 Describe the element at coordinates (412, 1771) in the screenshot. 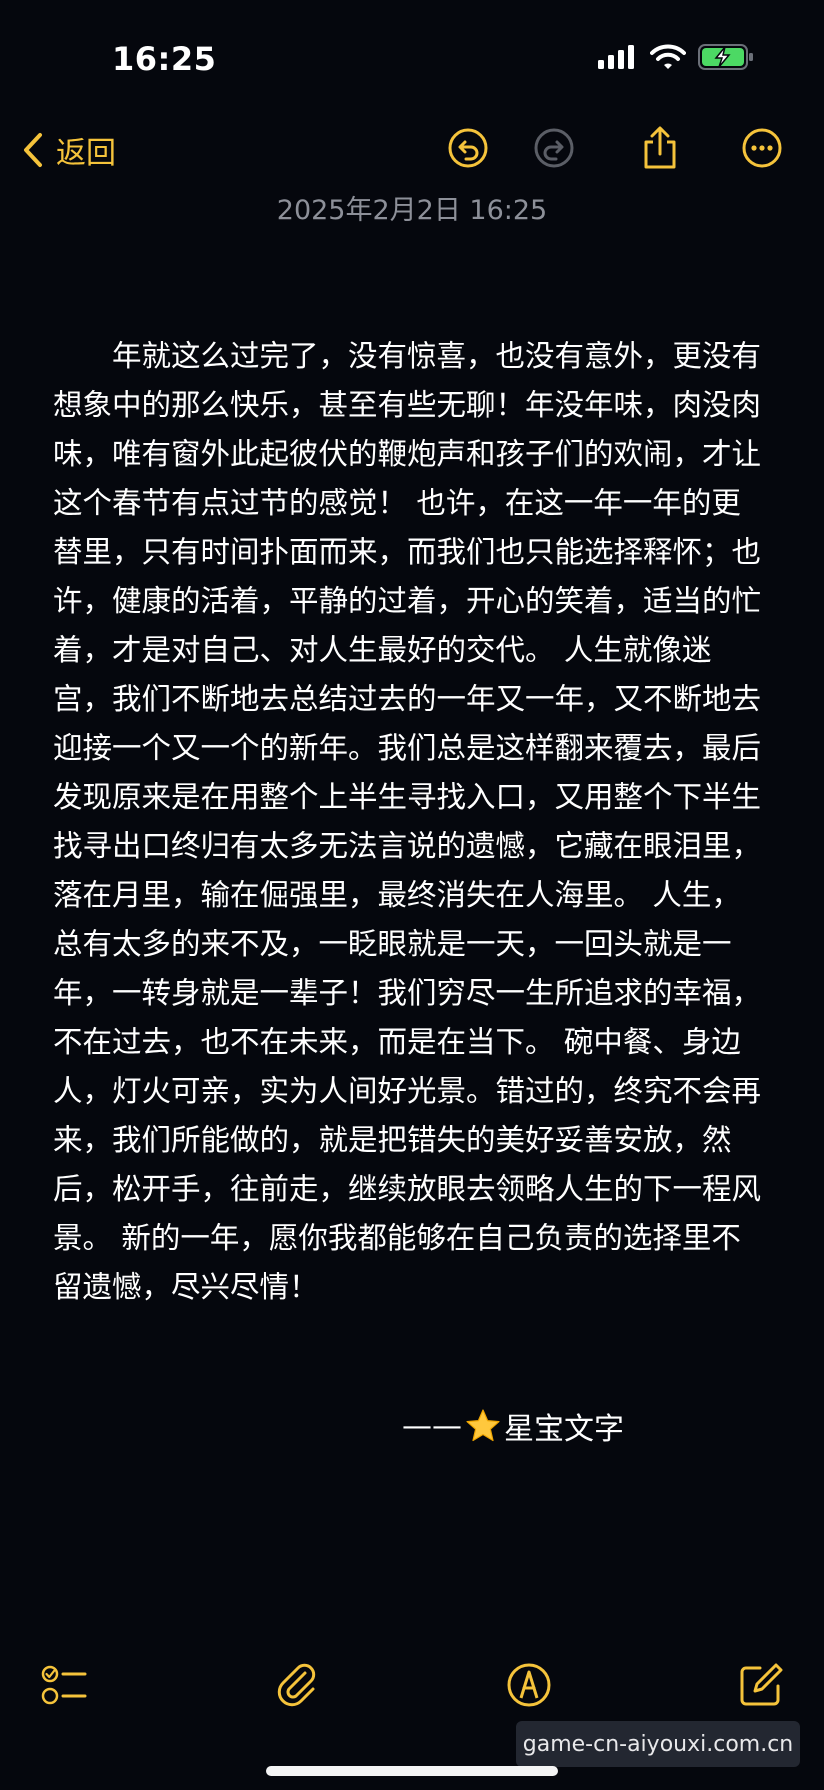

I see `home-indicator` at that location.